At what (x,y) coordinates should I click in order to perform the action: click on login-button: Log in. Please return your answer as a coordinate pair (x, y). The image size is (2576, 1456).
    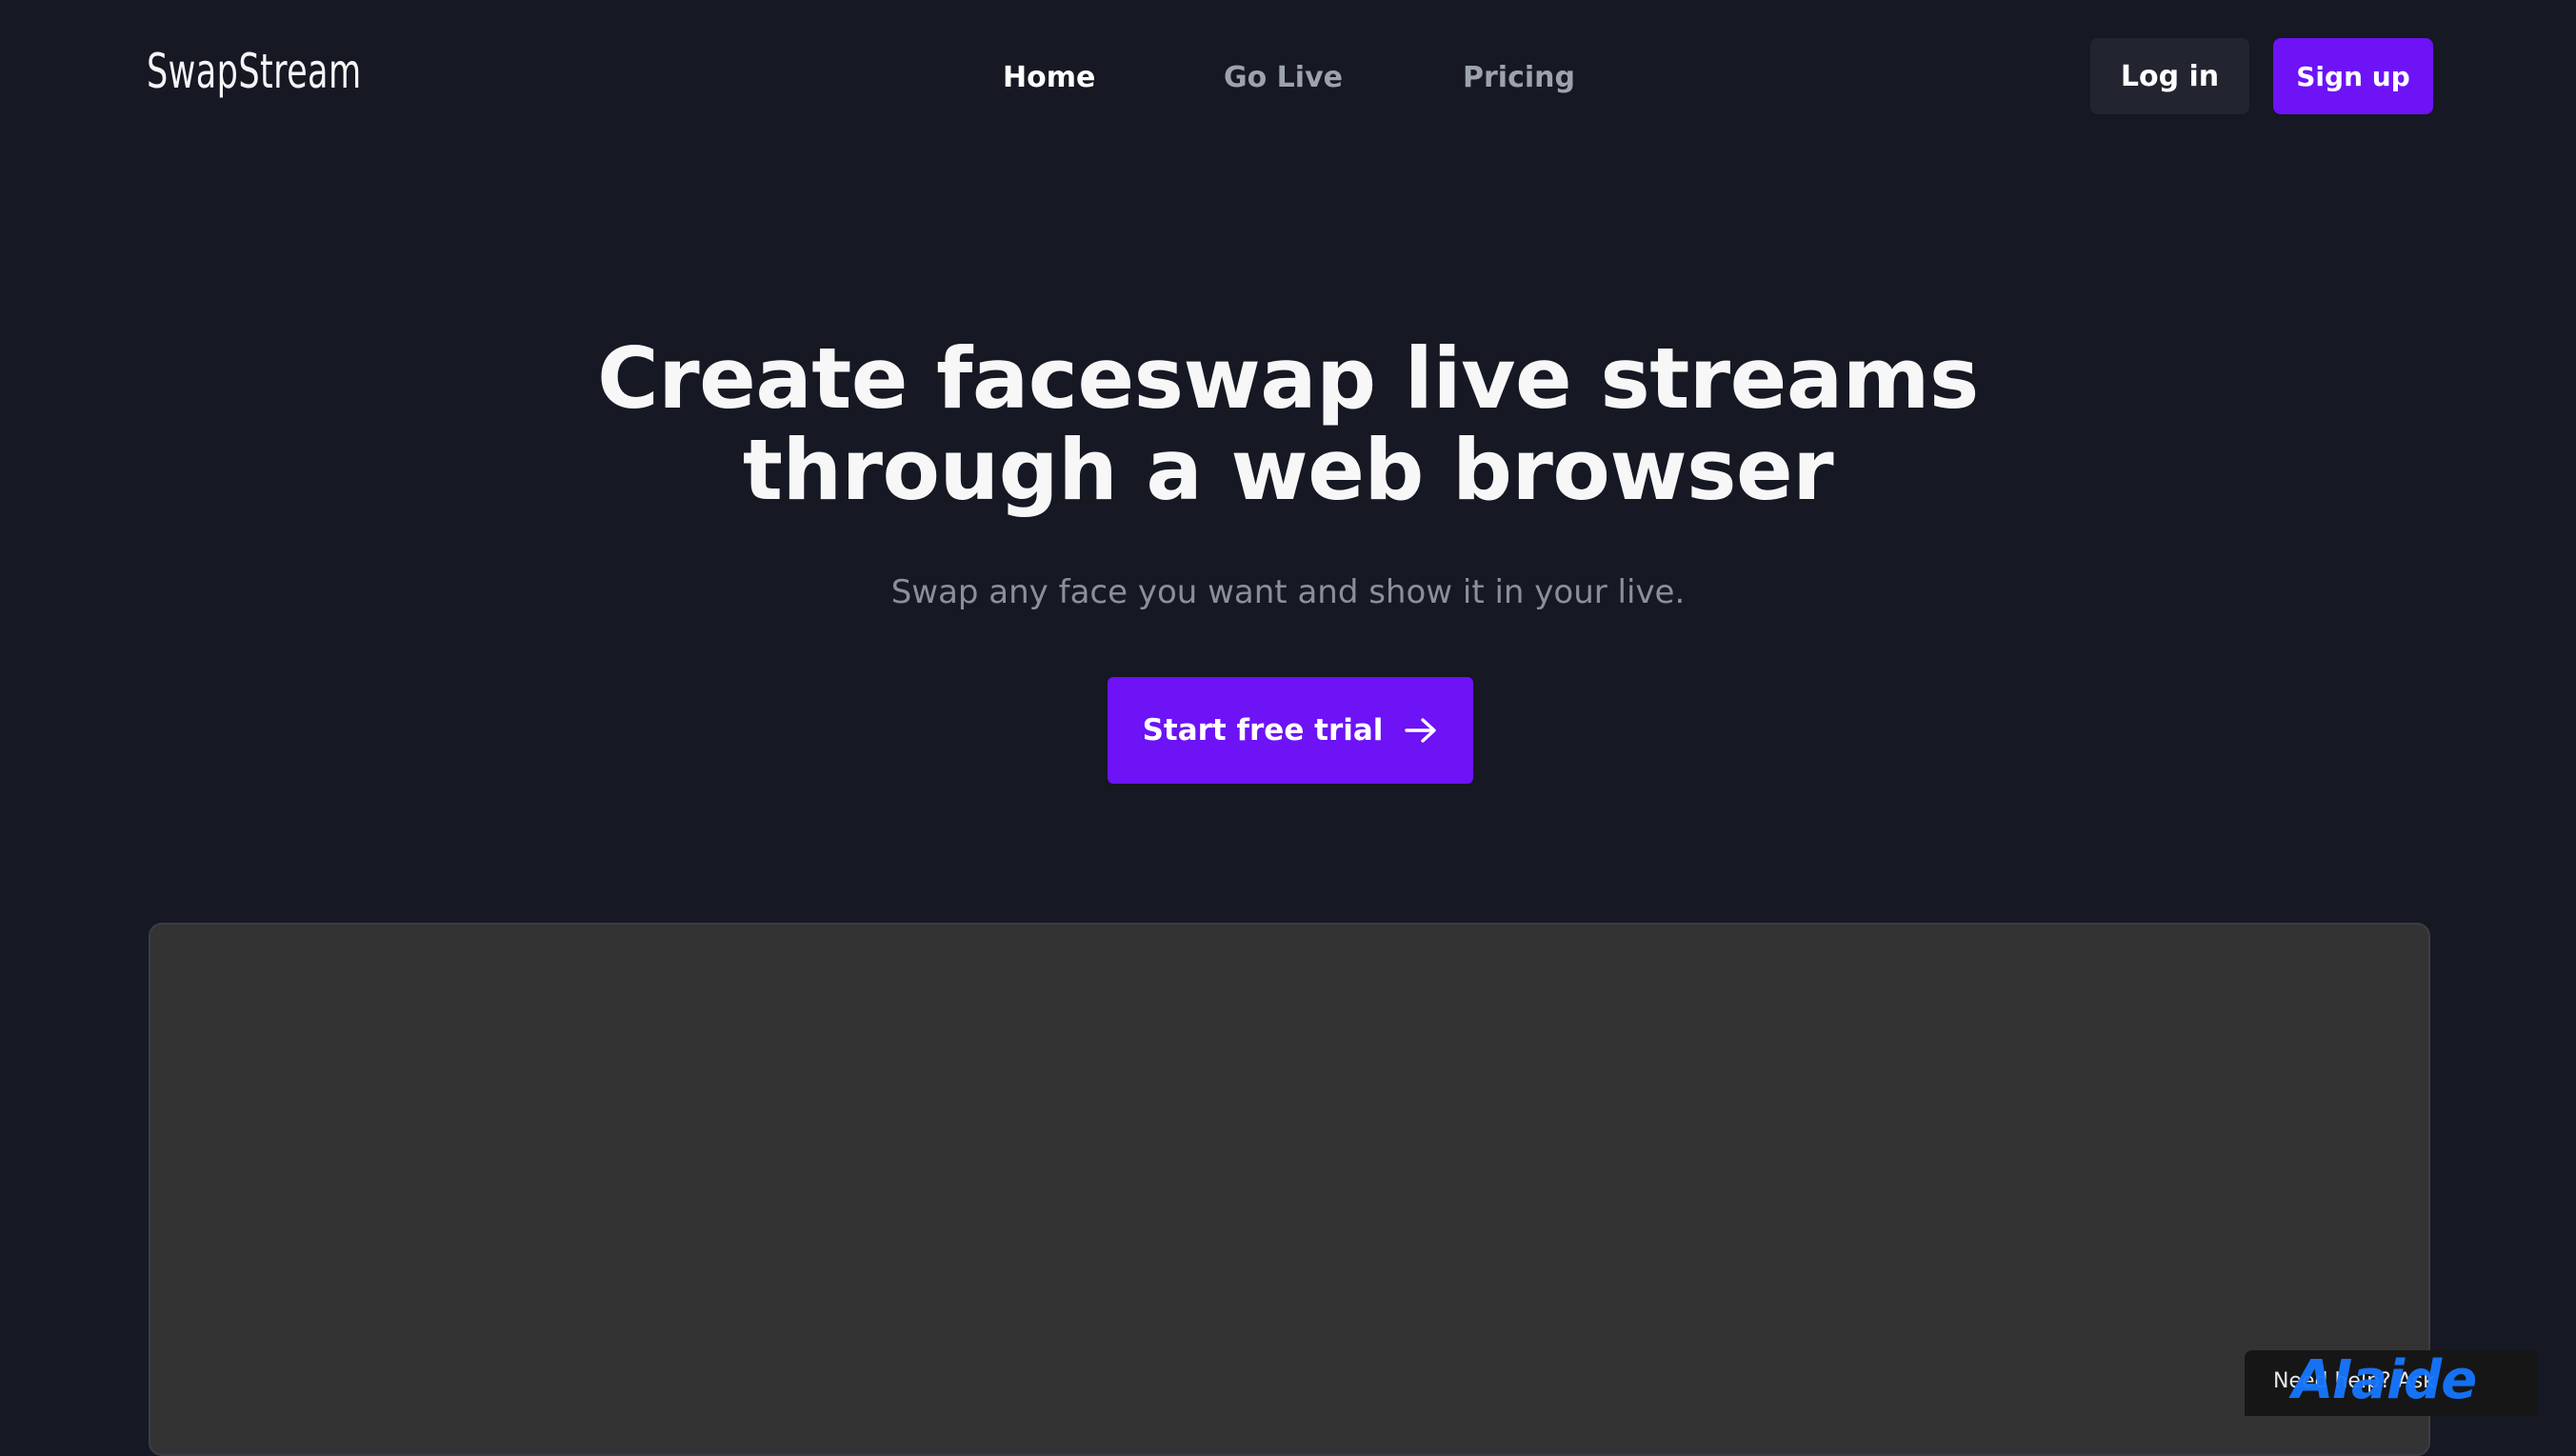
    Looking at the image, I should click on (2169, 76).